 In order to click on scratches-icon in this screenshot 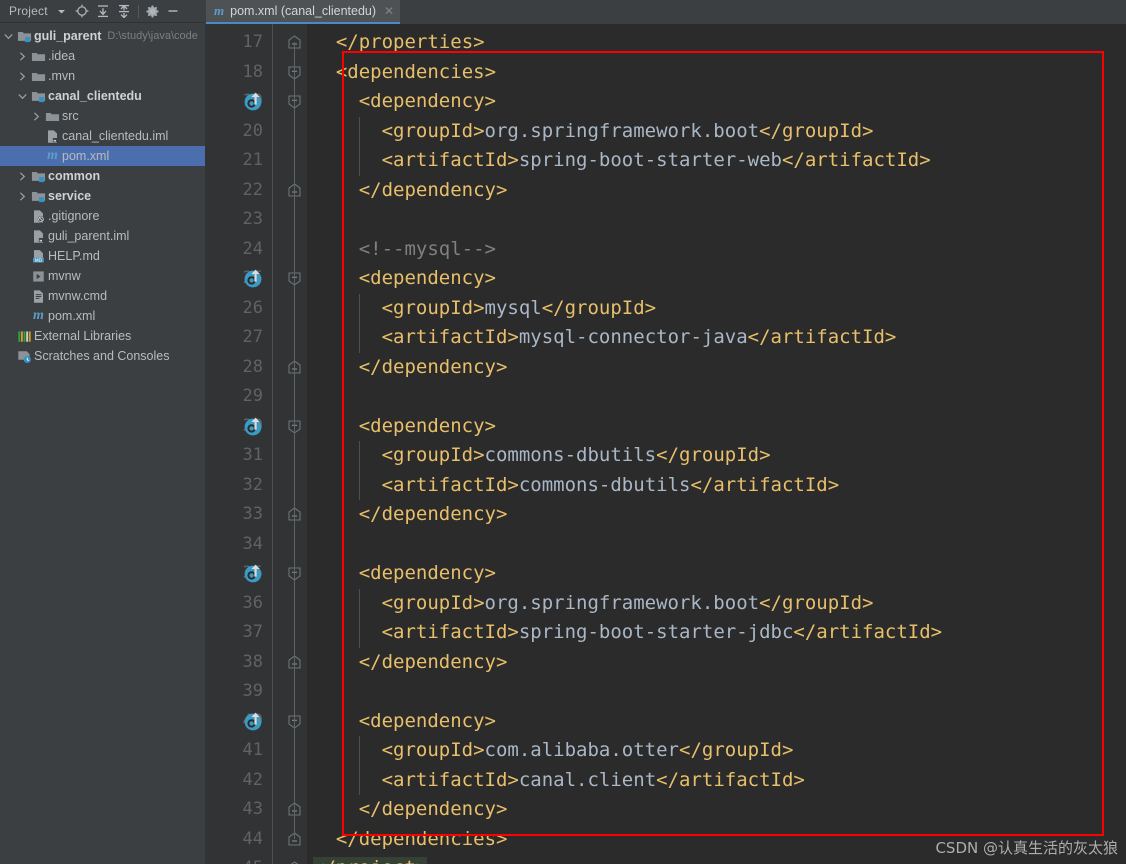, I will do `click(24, 356)`.